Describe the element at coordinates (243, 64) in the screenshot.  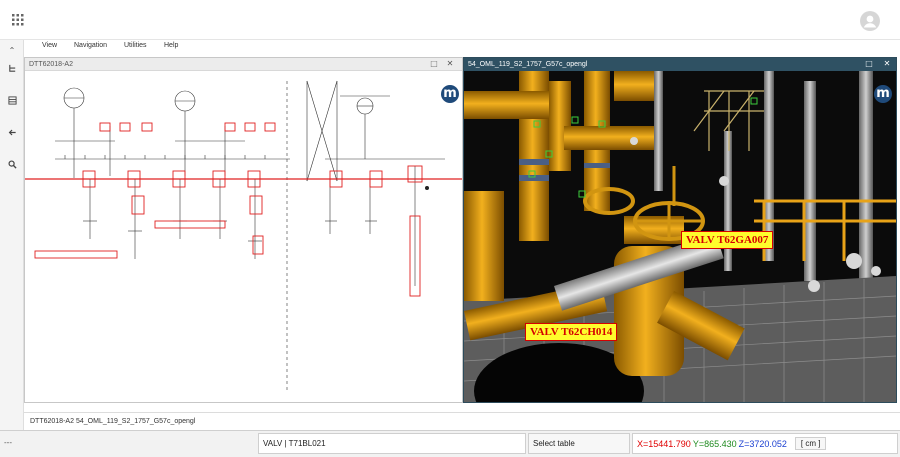
I see `pid-pane-header: DTT62018-A2 □ ✕` at that location.